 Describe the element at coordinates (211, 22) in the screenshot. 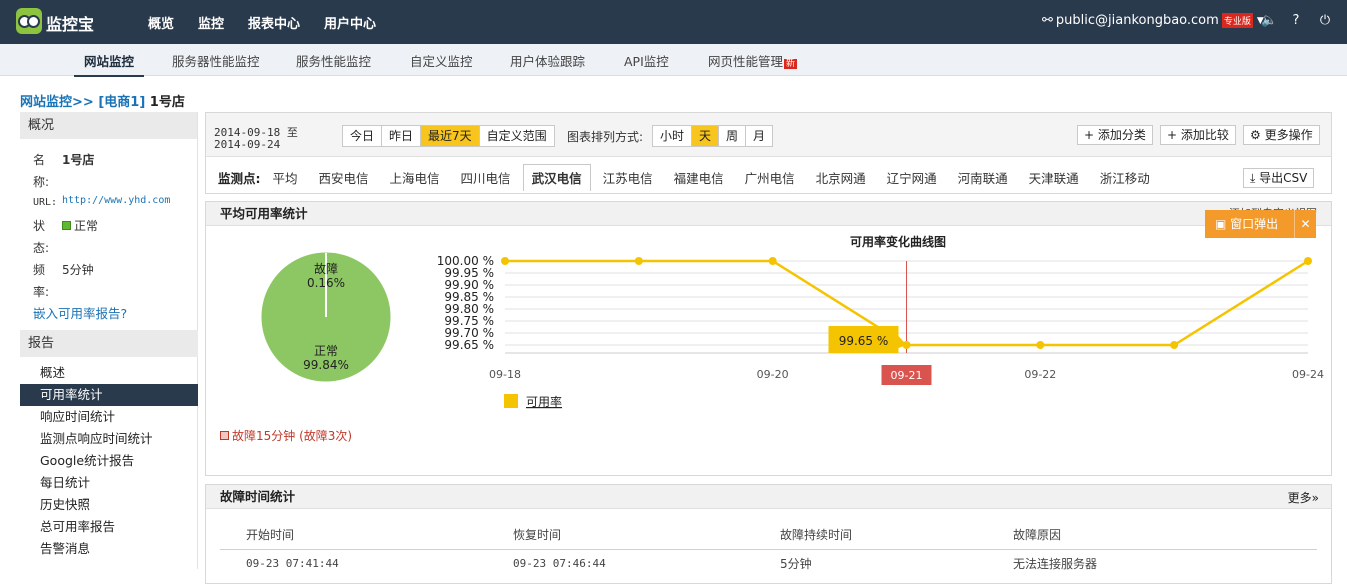

I see `nav-monitor: 监控` at that location.